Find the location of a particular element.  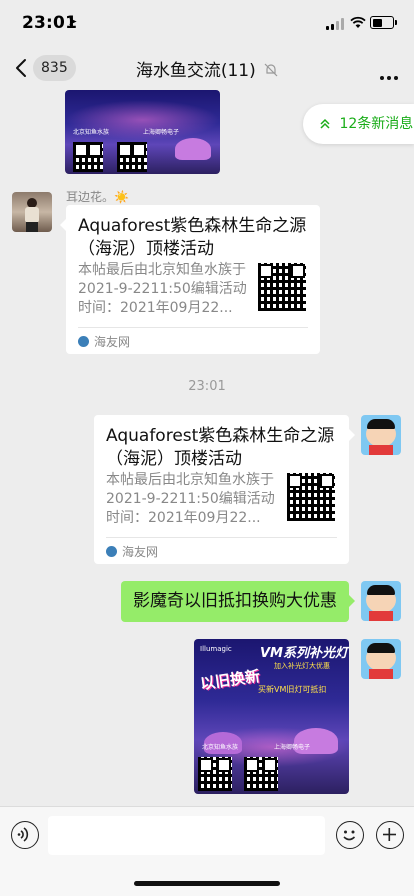

chat-title: 海水鱼交流(11) is located at coordinates (207, 68).